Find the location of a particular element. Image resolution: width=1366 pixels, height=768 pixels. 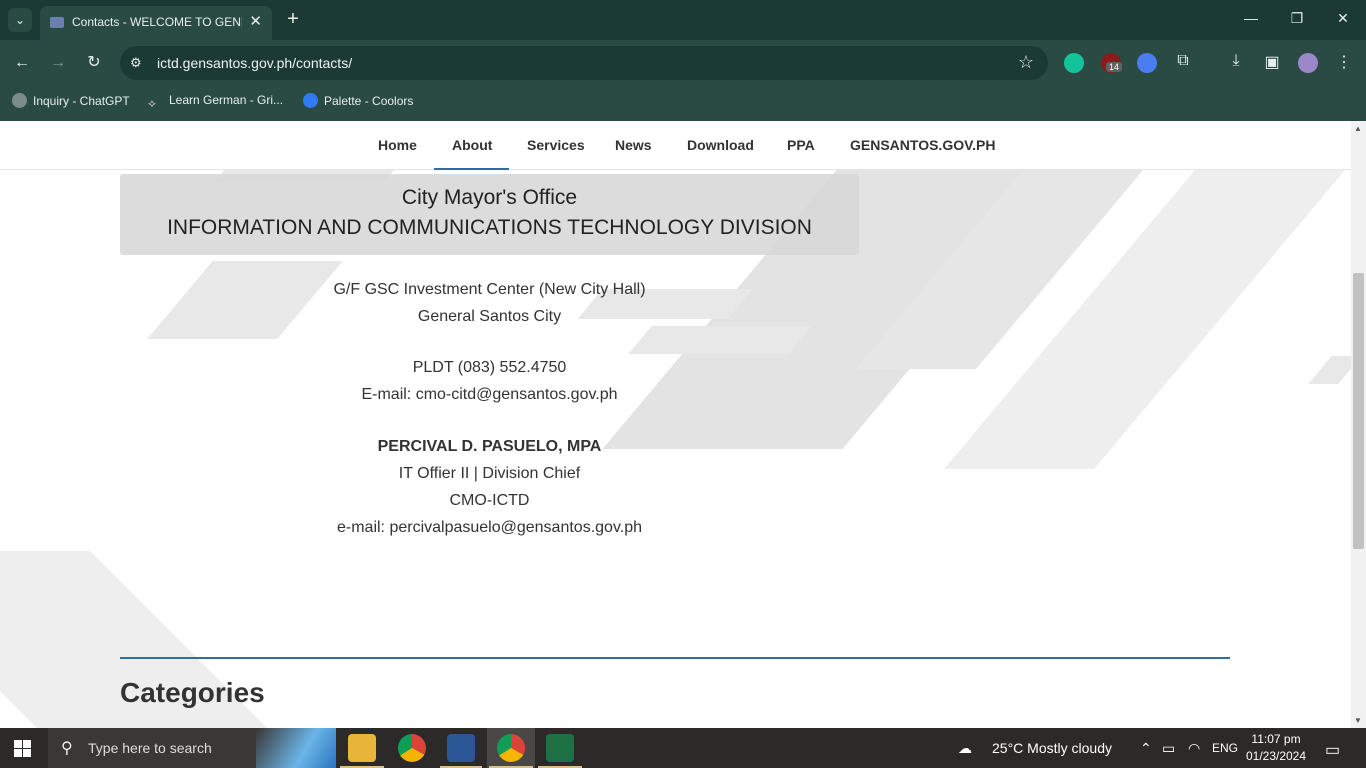

site-favicon-icon is located at coordinates (57, 22).